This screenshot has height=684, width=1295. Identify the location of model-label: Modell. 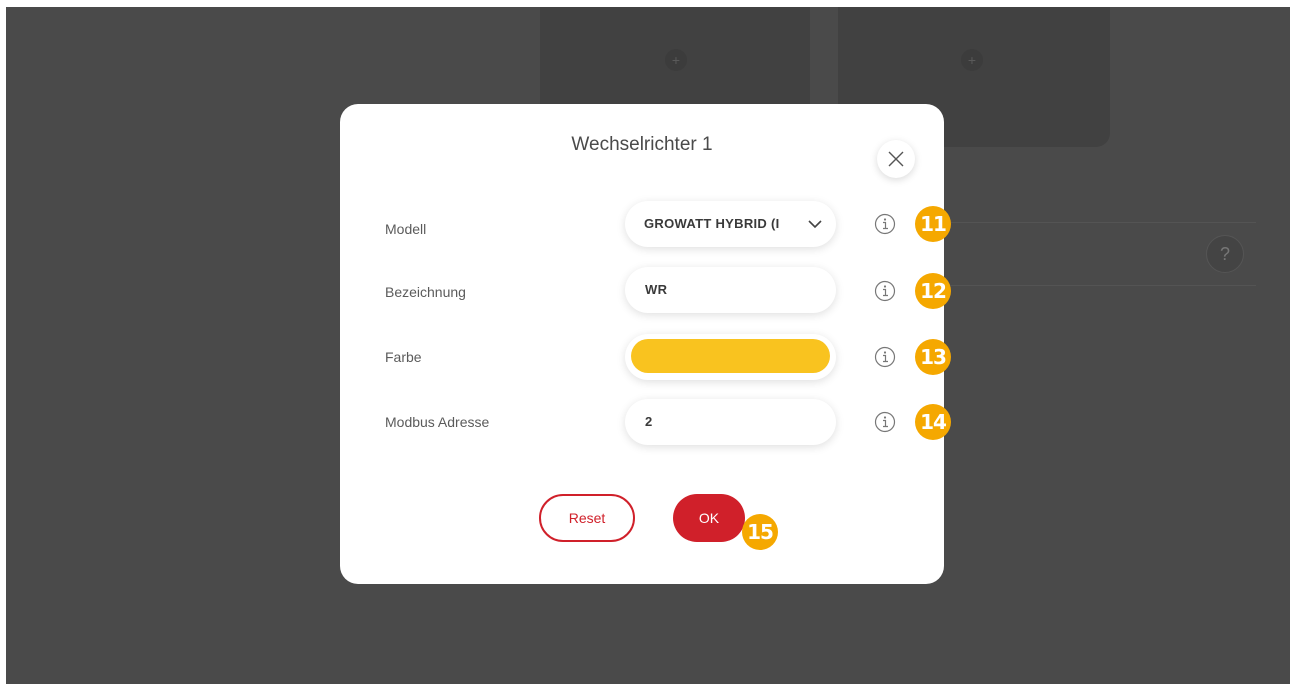
(406, 229).